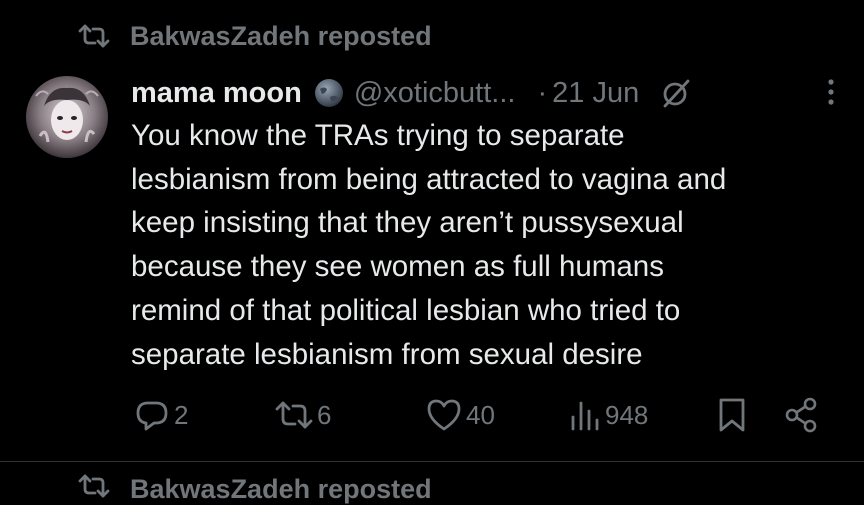 This screenshot has width=864, height=505. I want to click on reply-count: 2, so click(181, 414).